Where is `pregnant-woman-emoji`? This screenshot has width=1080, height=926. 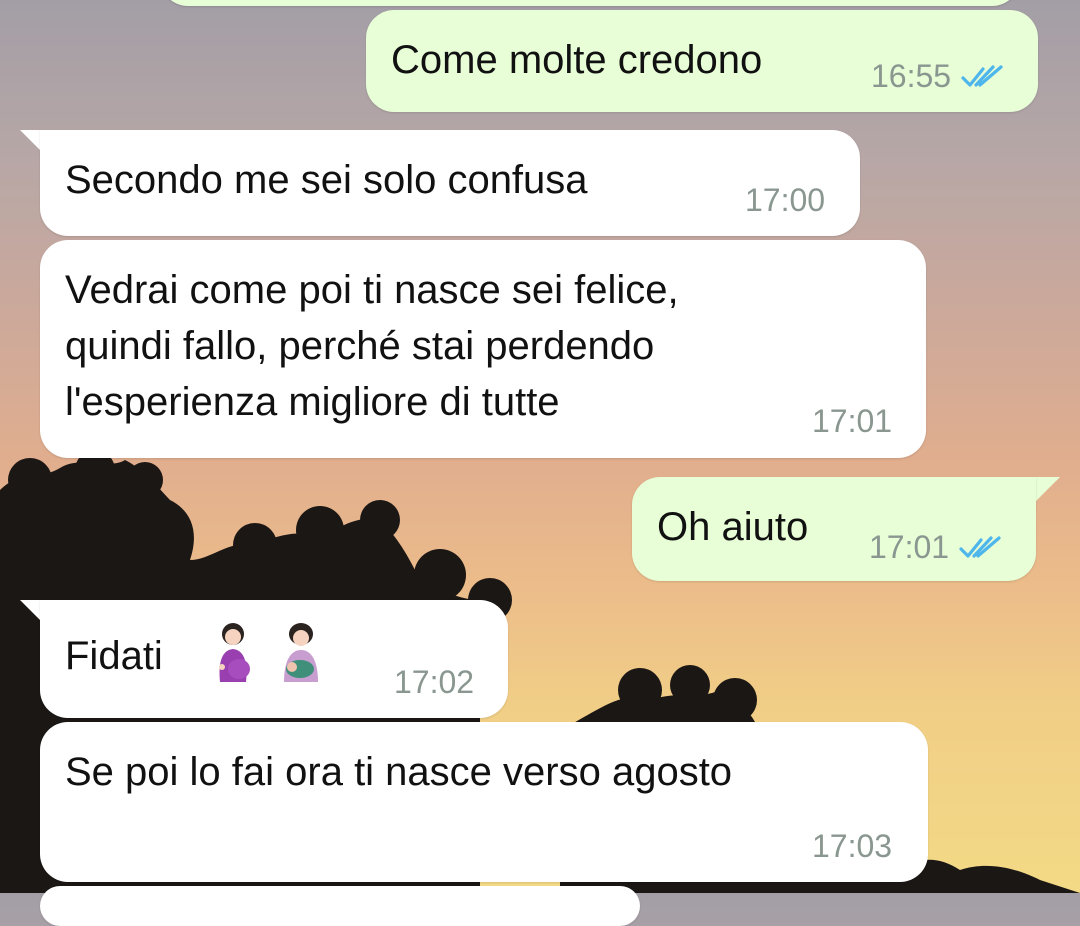
pregnant-woman-emoji is located at coordinates (234, 652).